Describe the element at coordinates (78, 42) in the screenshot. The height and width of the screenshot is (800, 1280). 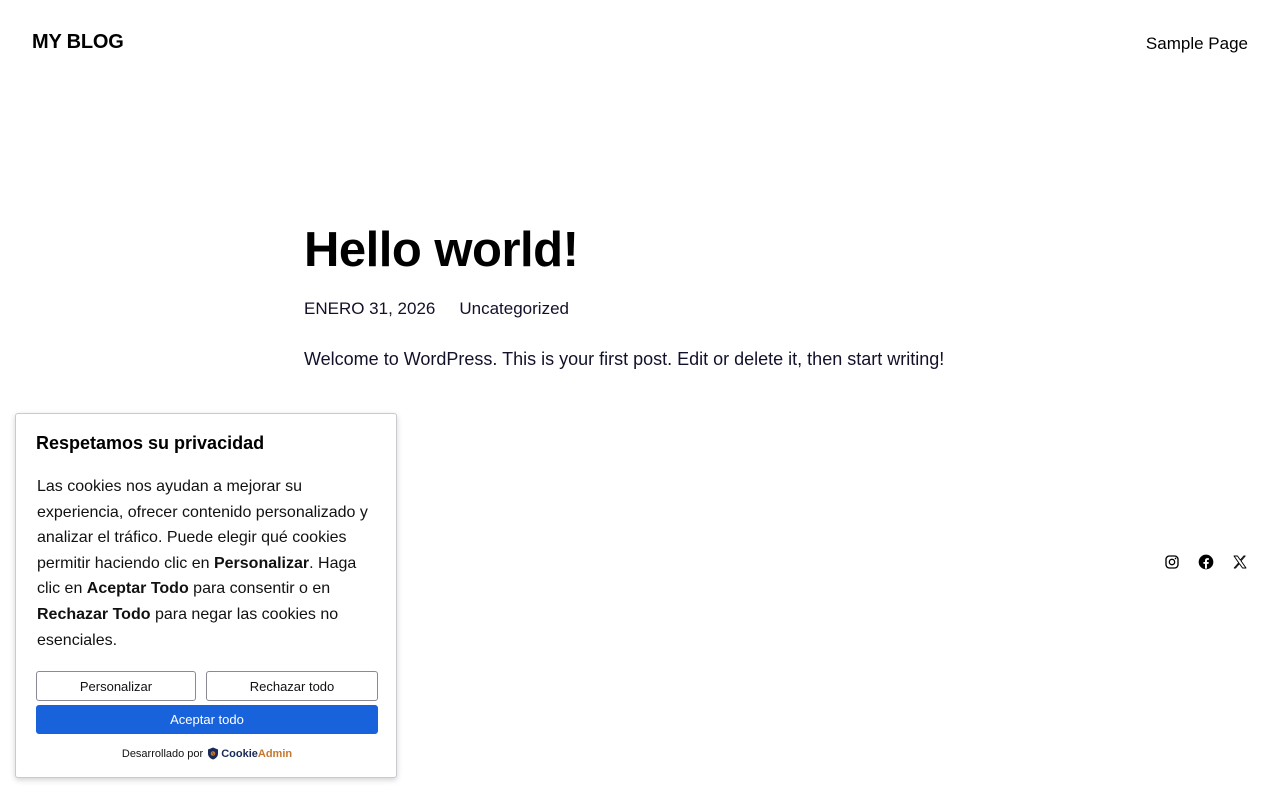
I see `site-title-link: MY BLOG` at that location.